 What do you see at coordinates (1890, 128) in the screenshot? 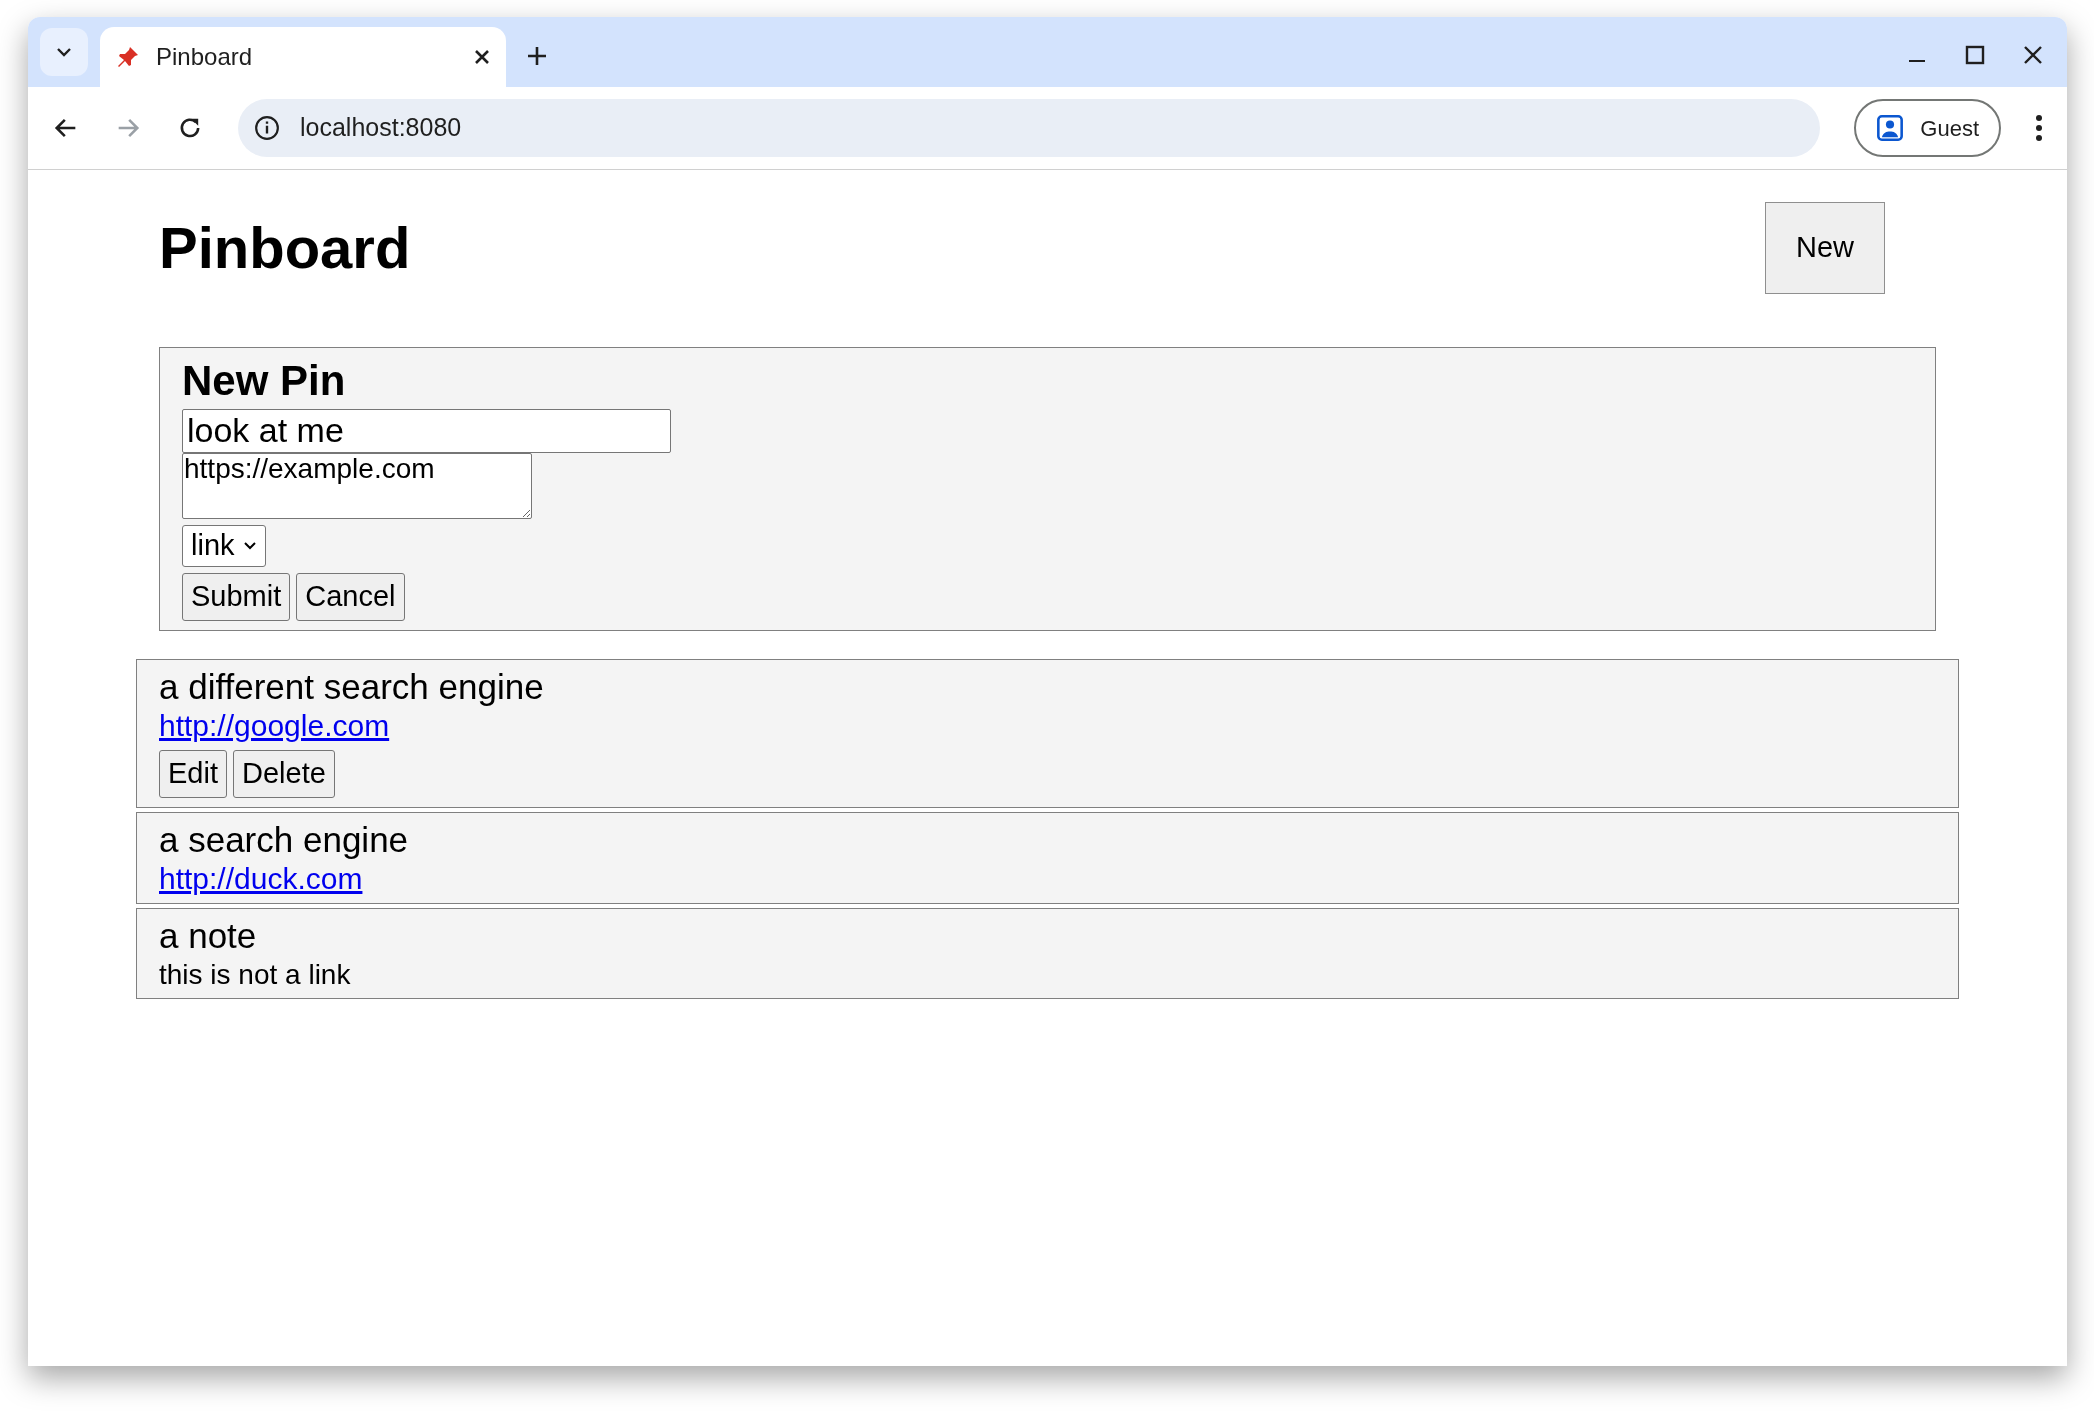
I see `person-icon` at bounding box center [1890, 128].